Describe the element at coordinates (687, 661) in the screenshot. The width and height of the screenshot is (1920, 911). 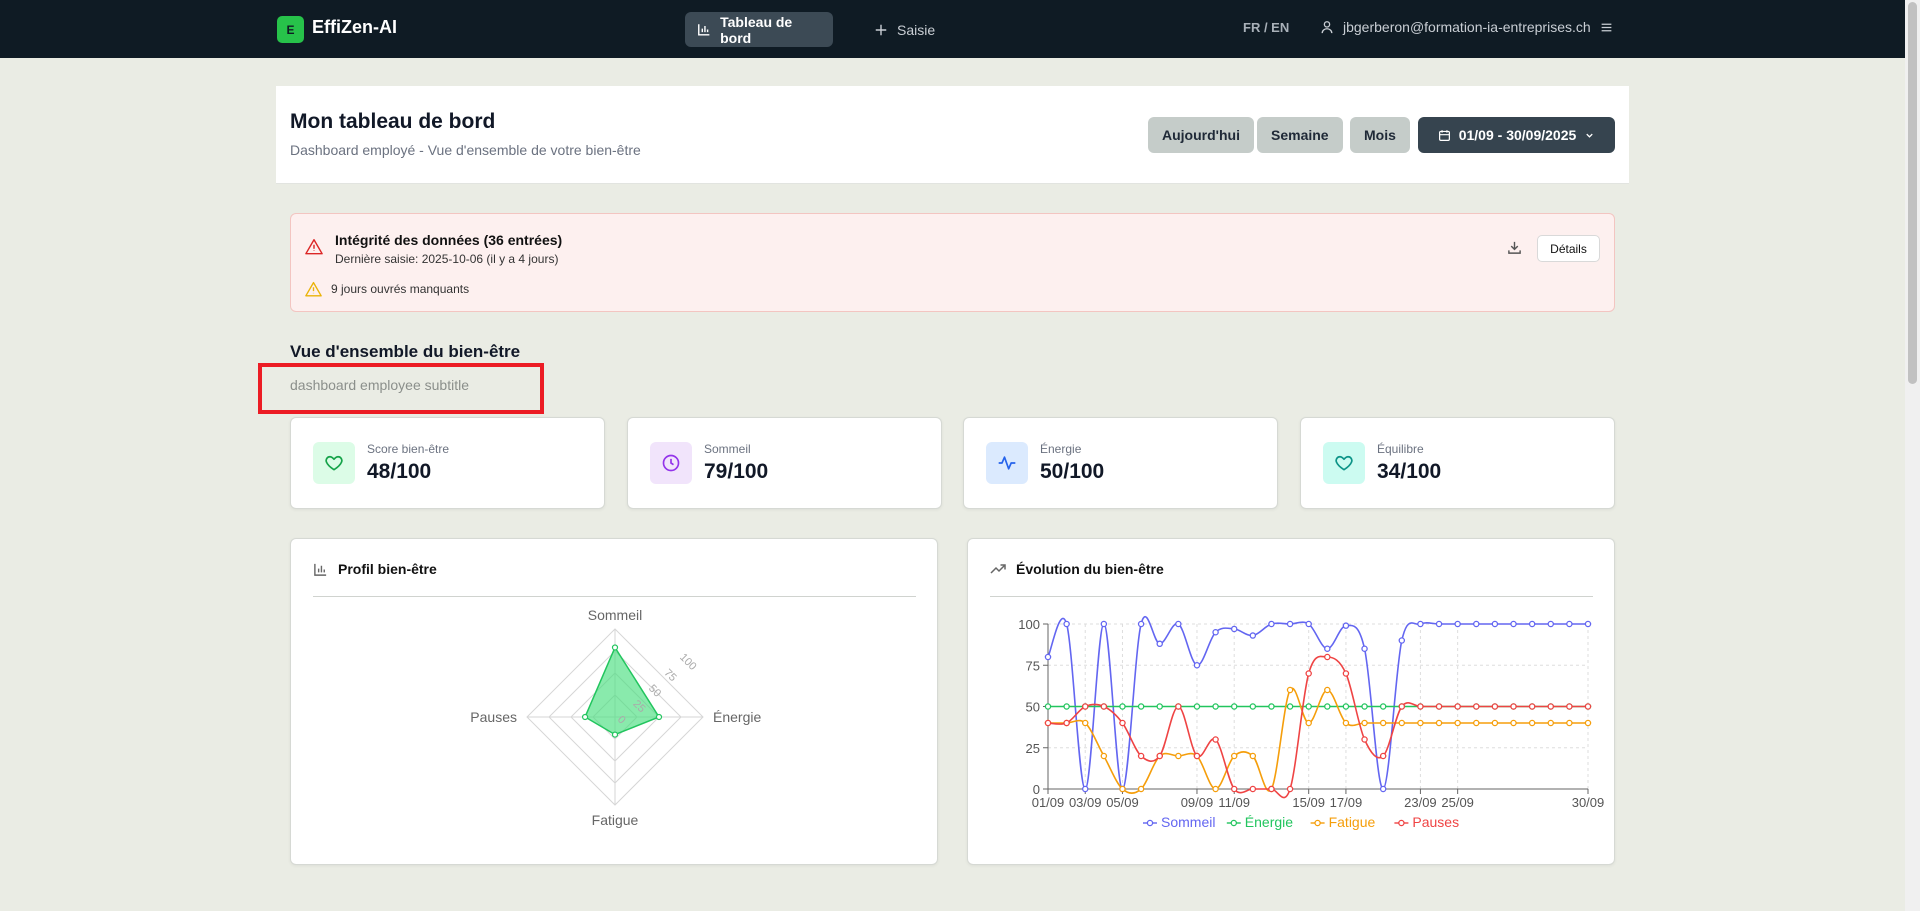
I see `radar-tick-label: 100` at that location.